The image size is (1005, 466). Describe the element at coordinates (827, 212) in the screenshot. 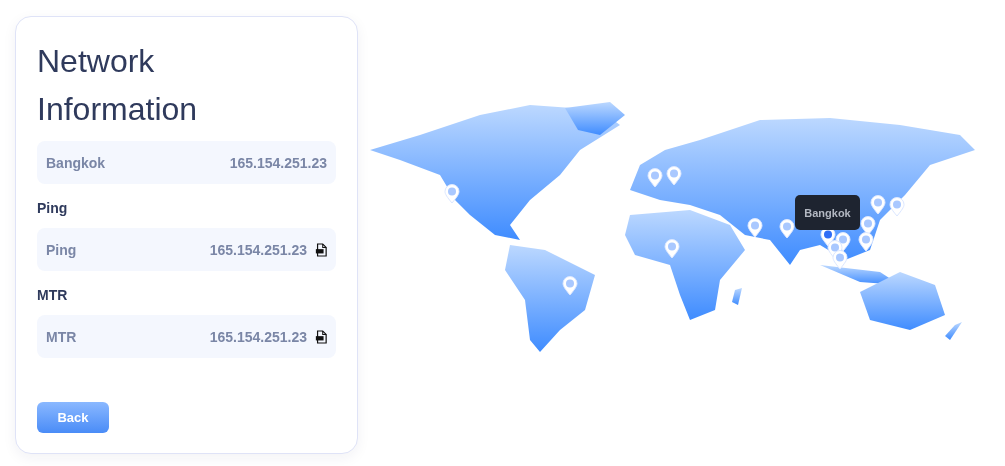

I see `location-tooltip: Bangkok` at that location.